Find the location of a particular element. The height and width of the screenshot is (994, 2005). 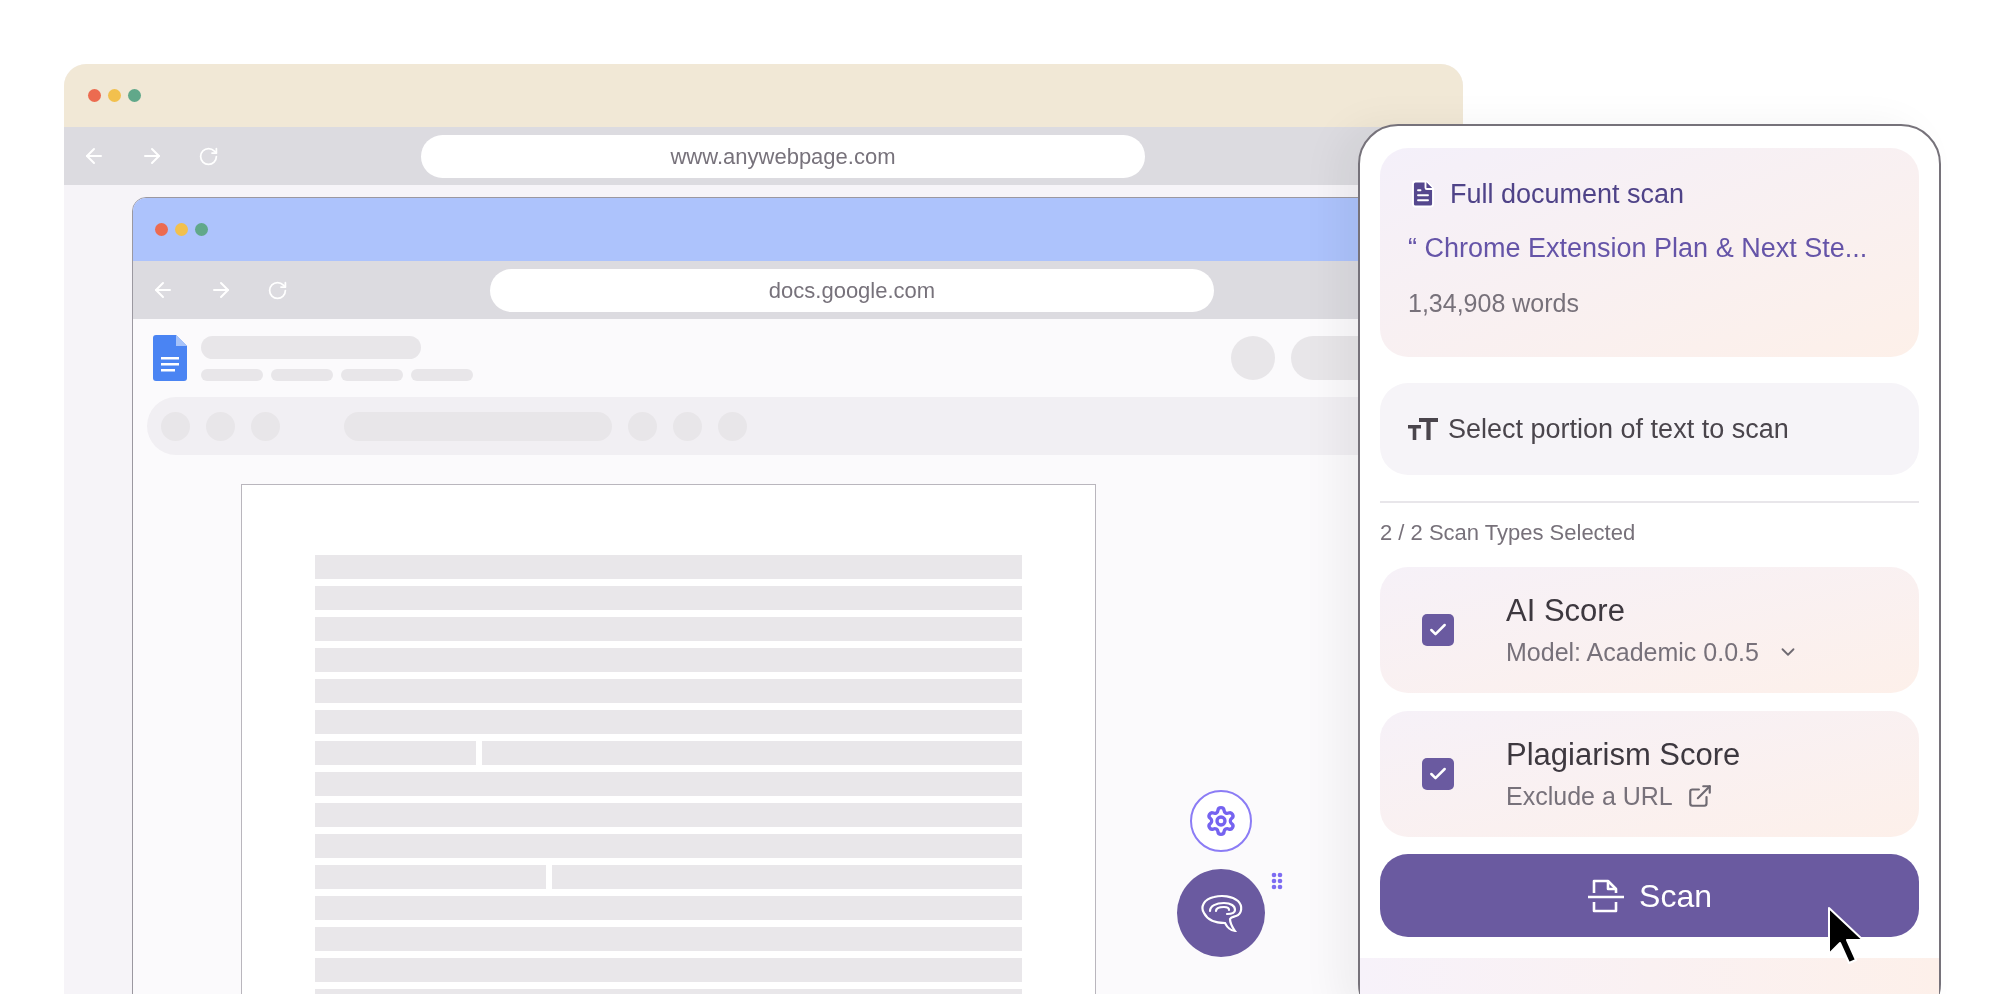

scan-type-title: Plagiarism Score is located at coordinates (1623, 755).